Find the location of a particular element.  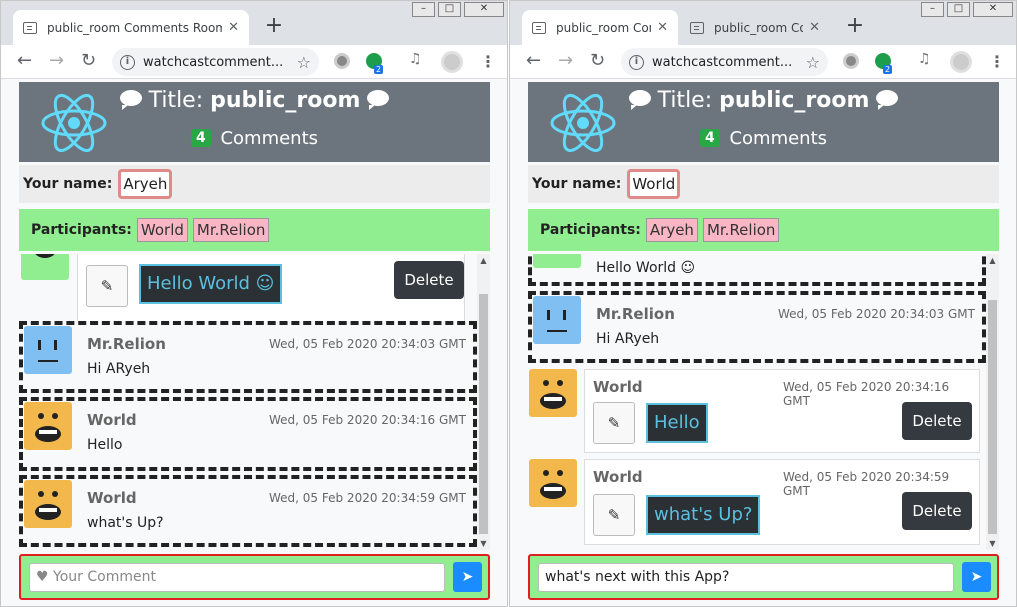

tab-comments-room: public_room Com ✕ is located at coordinates (600, 27).